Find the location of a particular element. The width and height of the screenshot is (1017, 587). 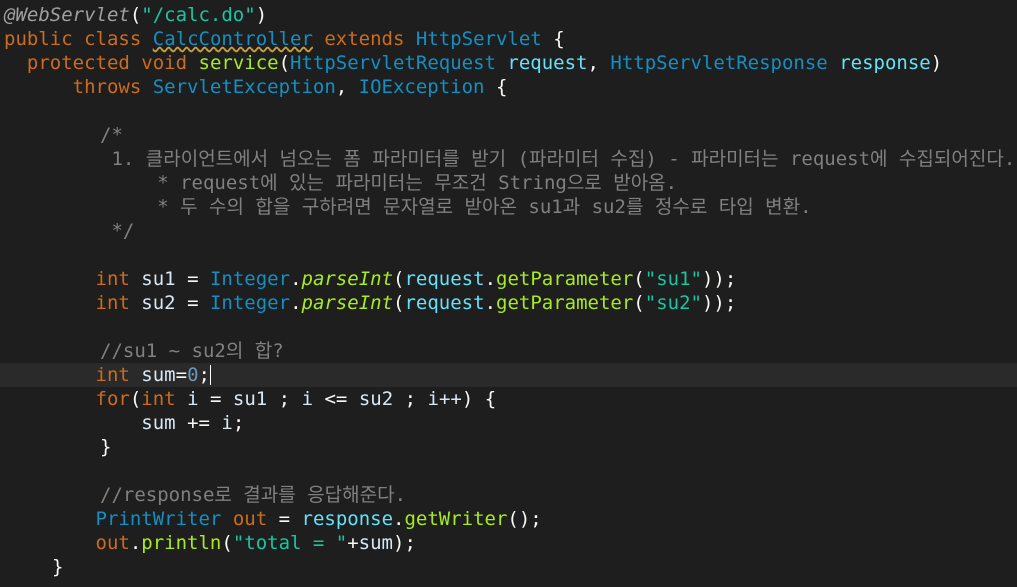

param-type: HttpServletRequest is located at coordinates (393, 63).